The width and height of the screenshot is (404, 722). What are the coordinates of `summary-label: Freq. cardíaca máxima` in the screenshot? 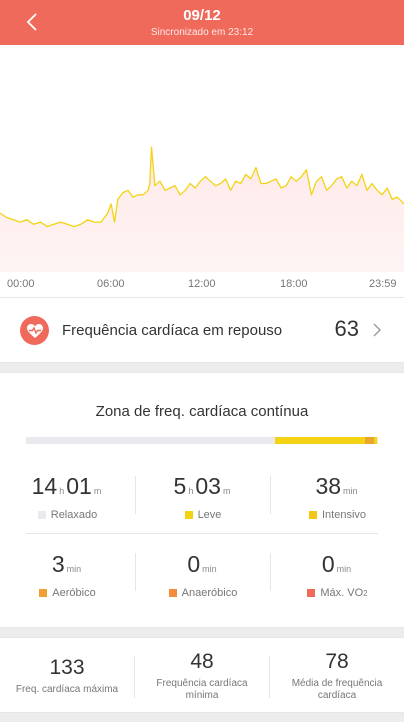 It's located at (67, 689).